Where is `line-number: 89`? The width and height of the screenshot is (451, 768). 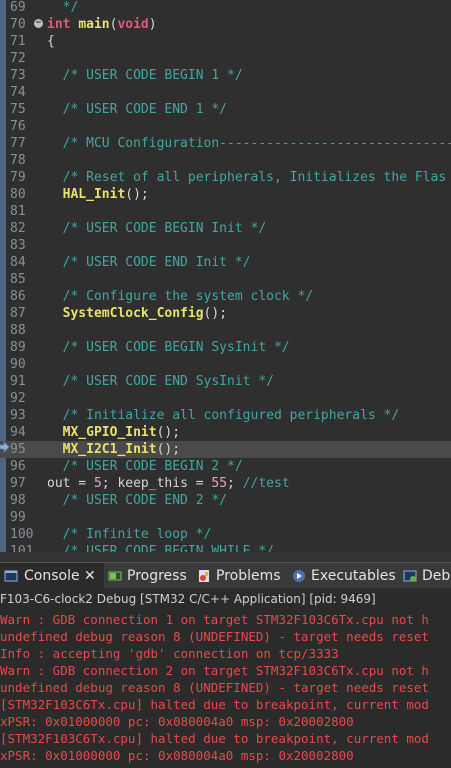
line-number: 89 is located at coordinates (18, 347).